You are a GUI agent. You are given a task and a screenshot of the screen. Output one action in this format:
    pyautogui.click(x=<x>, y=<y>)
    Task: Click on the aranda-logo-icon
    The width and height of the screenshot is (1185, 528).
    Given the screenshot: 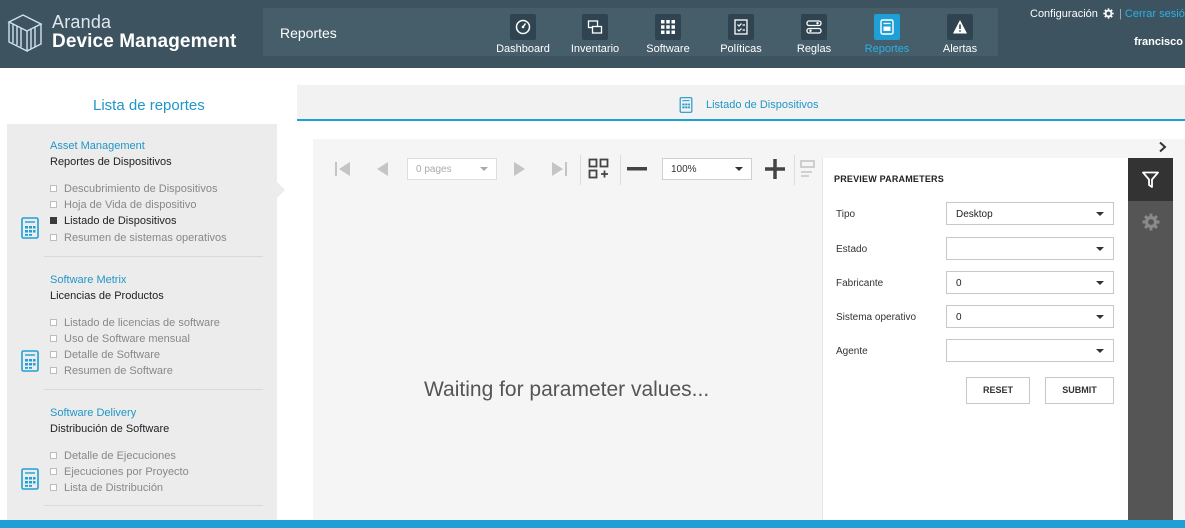 What is the action you would take?
    pyautogui.click(x=25, y=33)
    